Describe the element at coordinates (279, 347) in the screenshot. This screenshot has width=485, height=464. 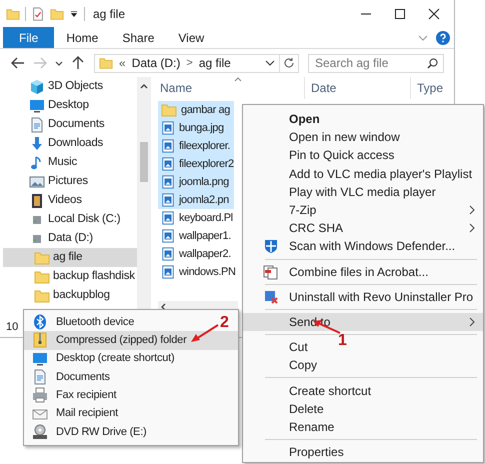
I see `menu-item: Cut` at that location.